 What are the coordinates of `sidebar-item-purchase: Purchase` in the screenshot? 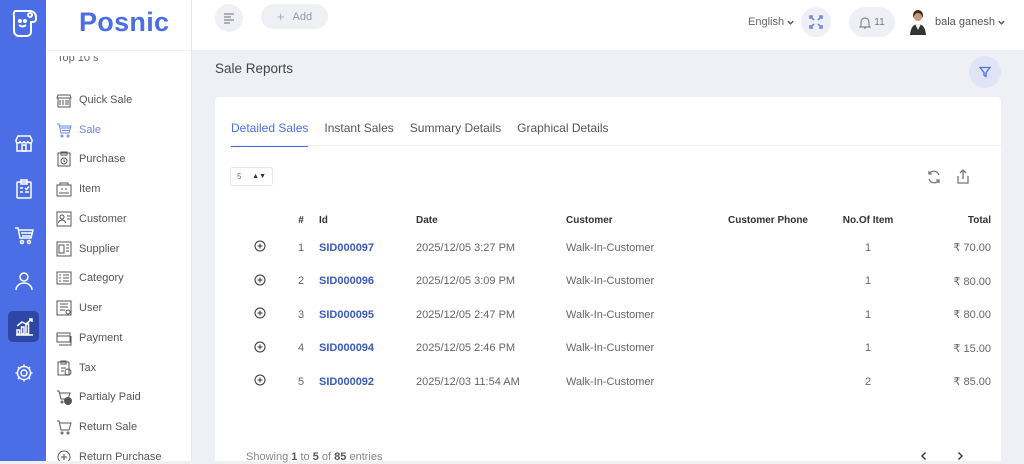 It's located at (123, 160).